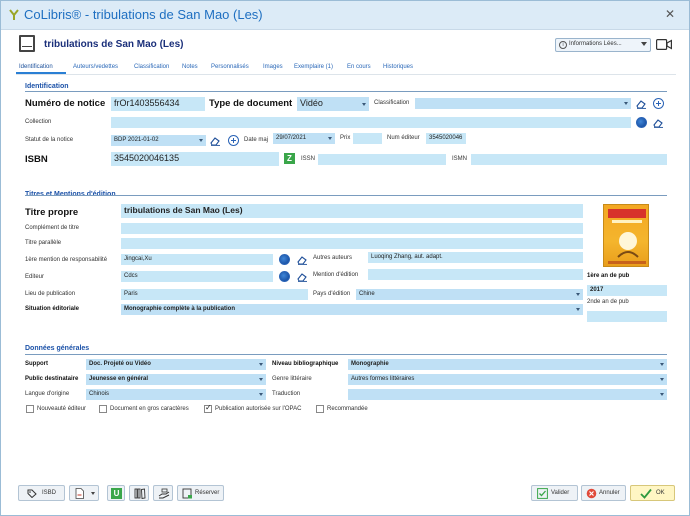 The height and width of the screenshot is (516, 690). I want to click on mention-edition-field, so click(475, 274).